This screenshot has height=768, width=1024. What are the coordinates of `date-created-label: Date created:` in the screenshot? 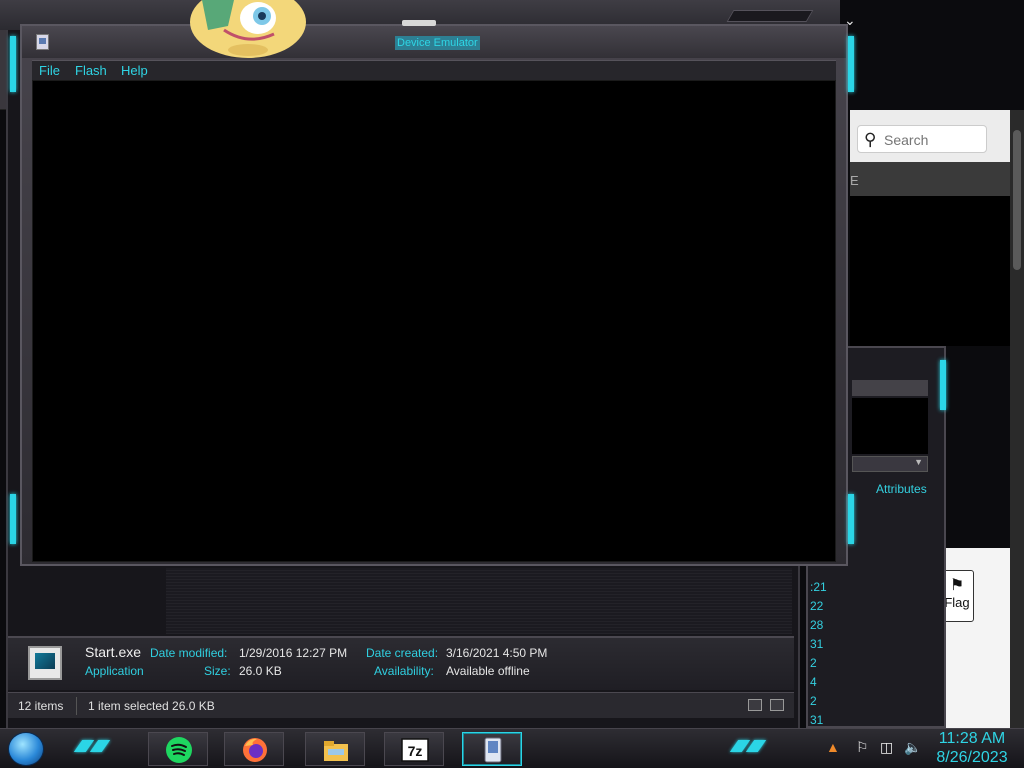 It's located at (402, 653).